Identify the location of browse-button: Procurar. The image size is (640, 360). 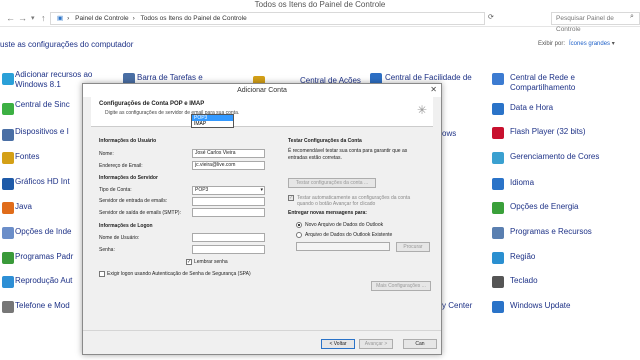
(413, 247).